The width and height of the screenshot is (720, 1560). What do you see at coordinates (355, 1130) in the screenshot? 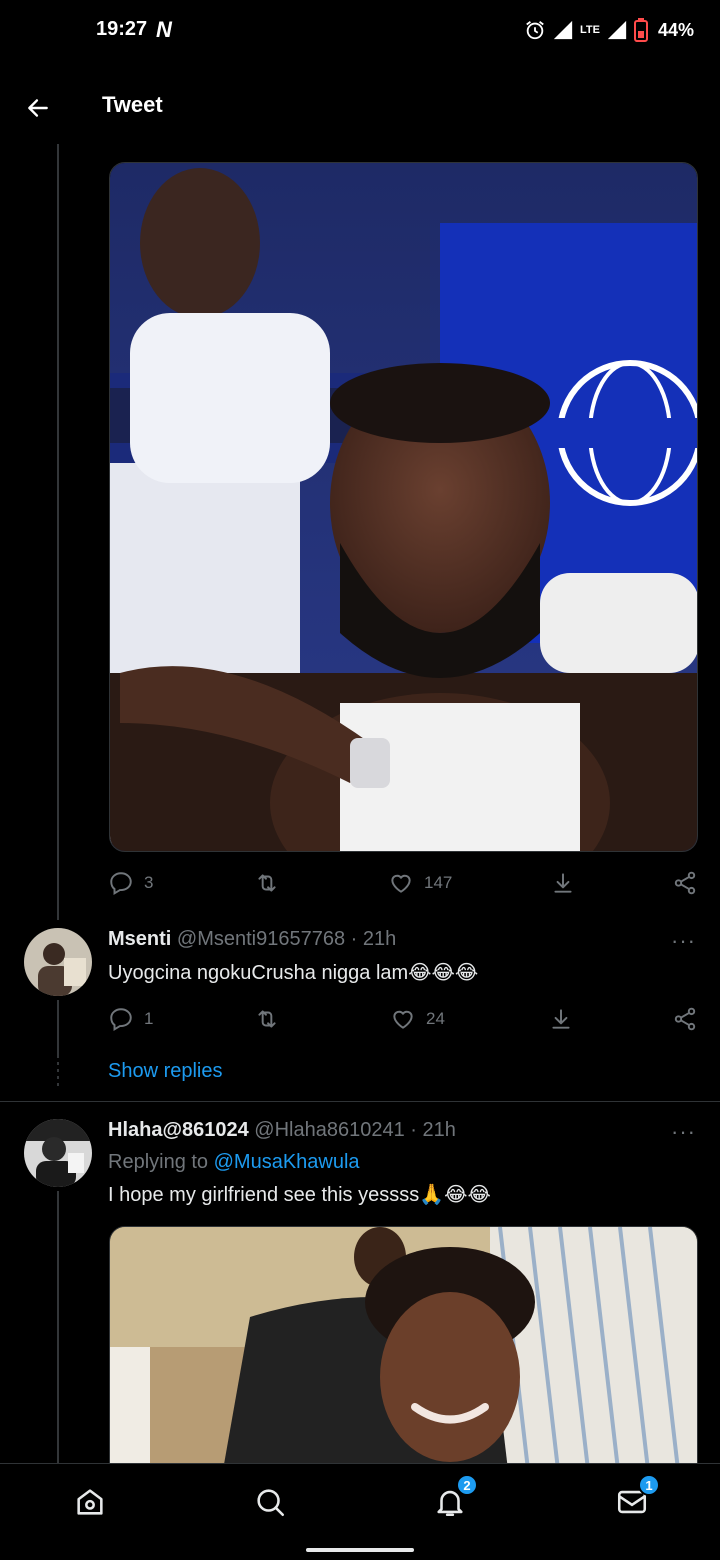
I see `handle-time: @Hlaha8610241 · 21h` at bounding box center [355, 1130].